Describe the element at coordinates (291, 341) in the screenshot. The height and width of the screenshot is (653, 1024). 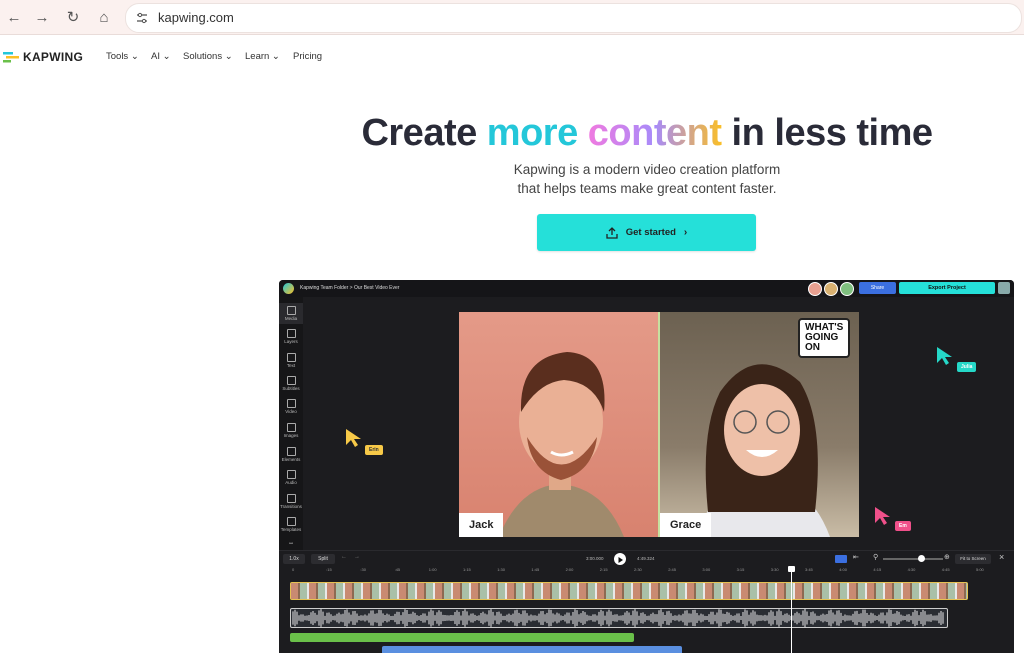
I see `sidebar-label: Layers` at that location.